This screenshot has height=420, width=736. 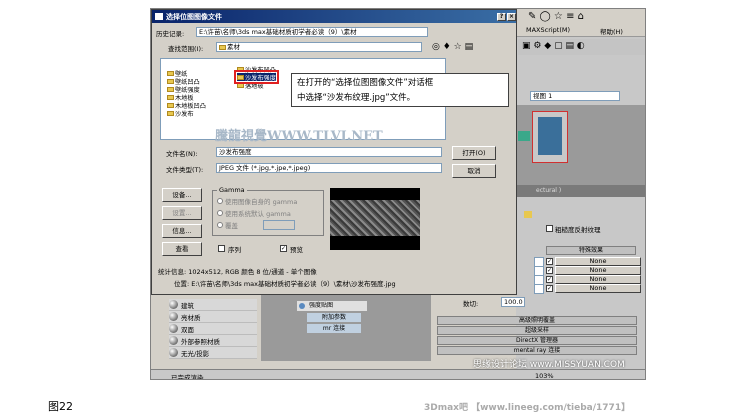 I want to click on rollout-title: ectural ), so click(x=580, y=191).